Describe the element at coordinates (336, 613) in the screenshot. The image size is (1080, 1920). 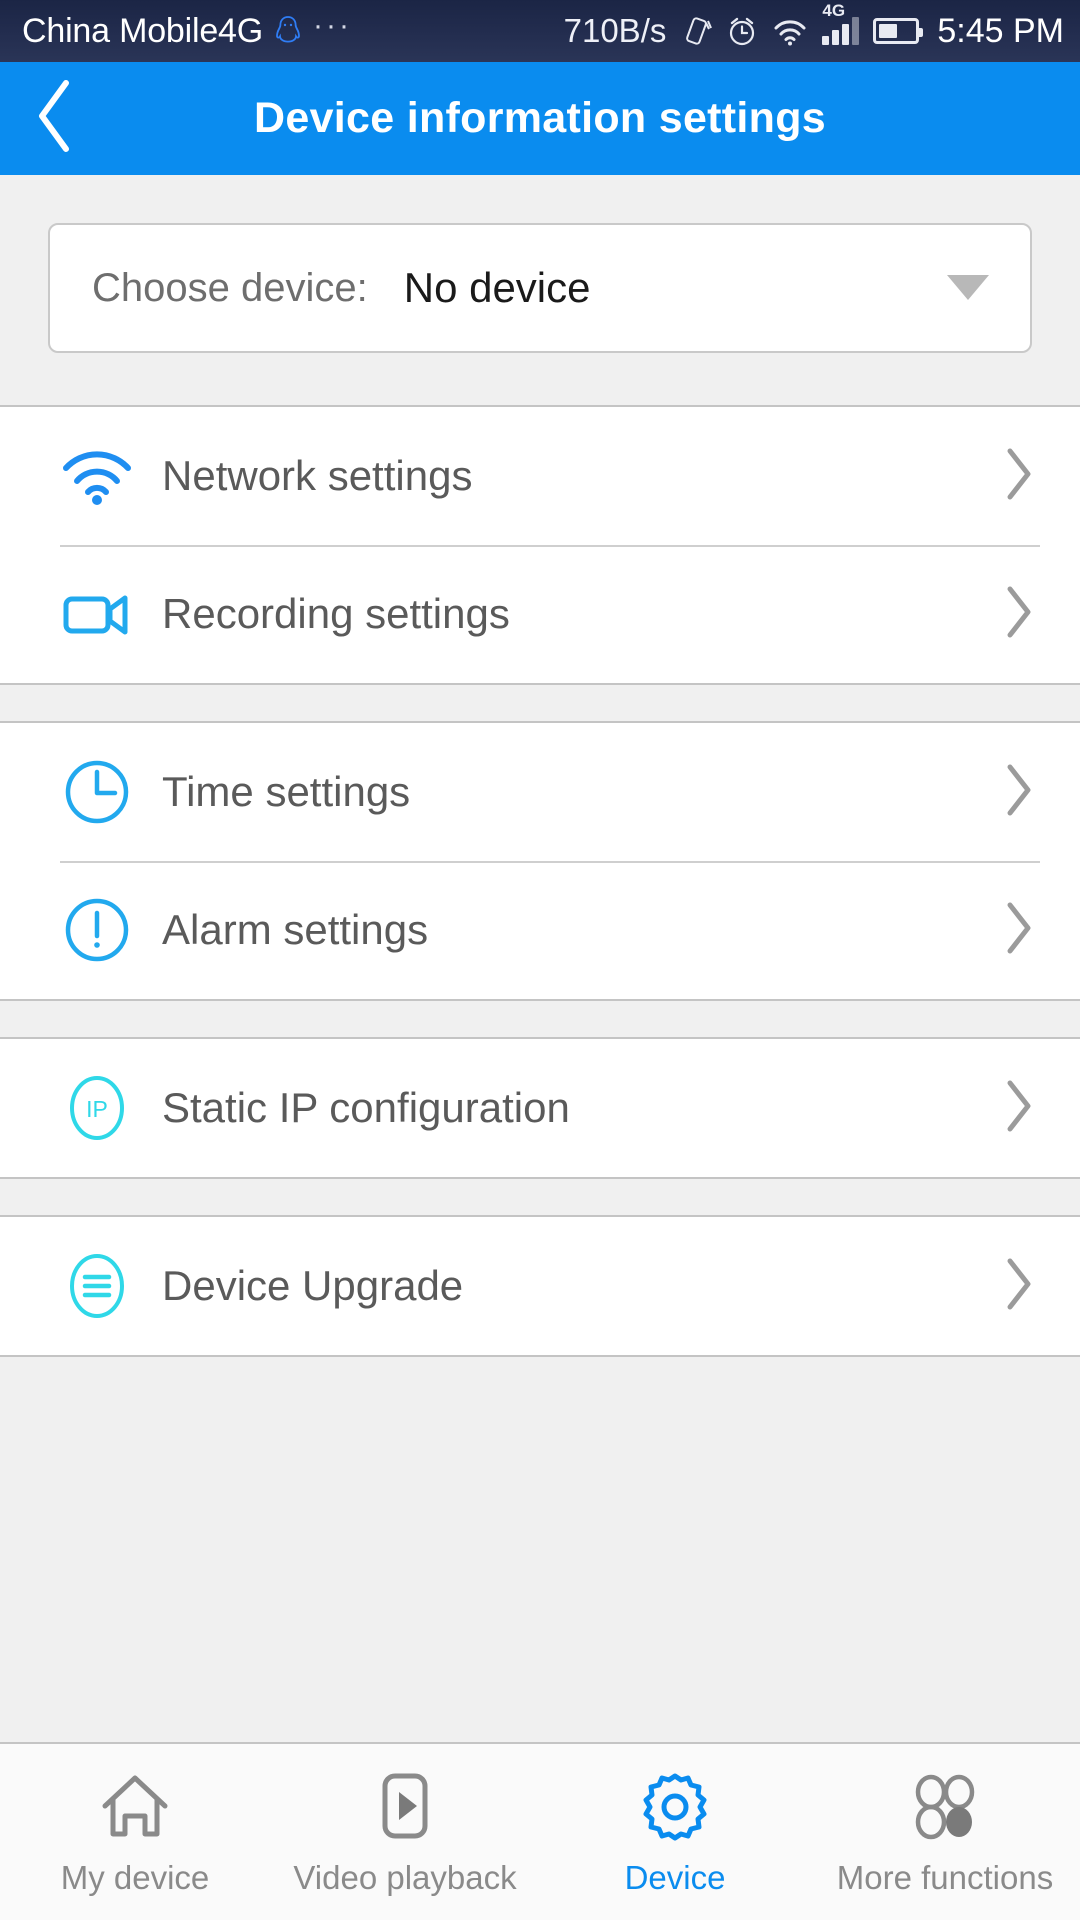
I see `list-item-label: Recording settings` at that location.